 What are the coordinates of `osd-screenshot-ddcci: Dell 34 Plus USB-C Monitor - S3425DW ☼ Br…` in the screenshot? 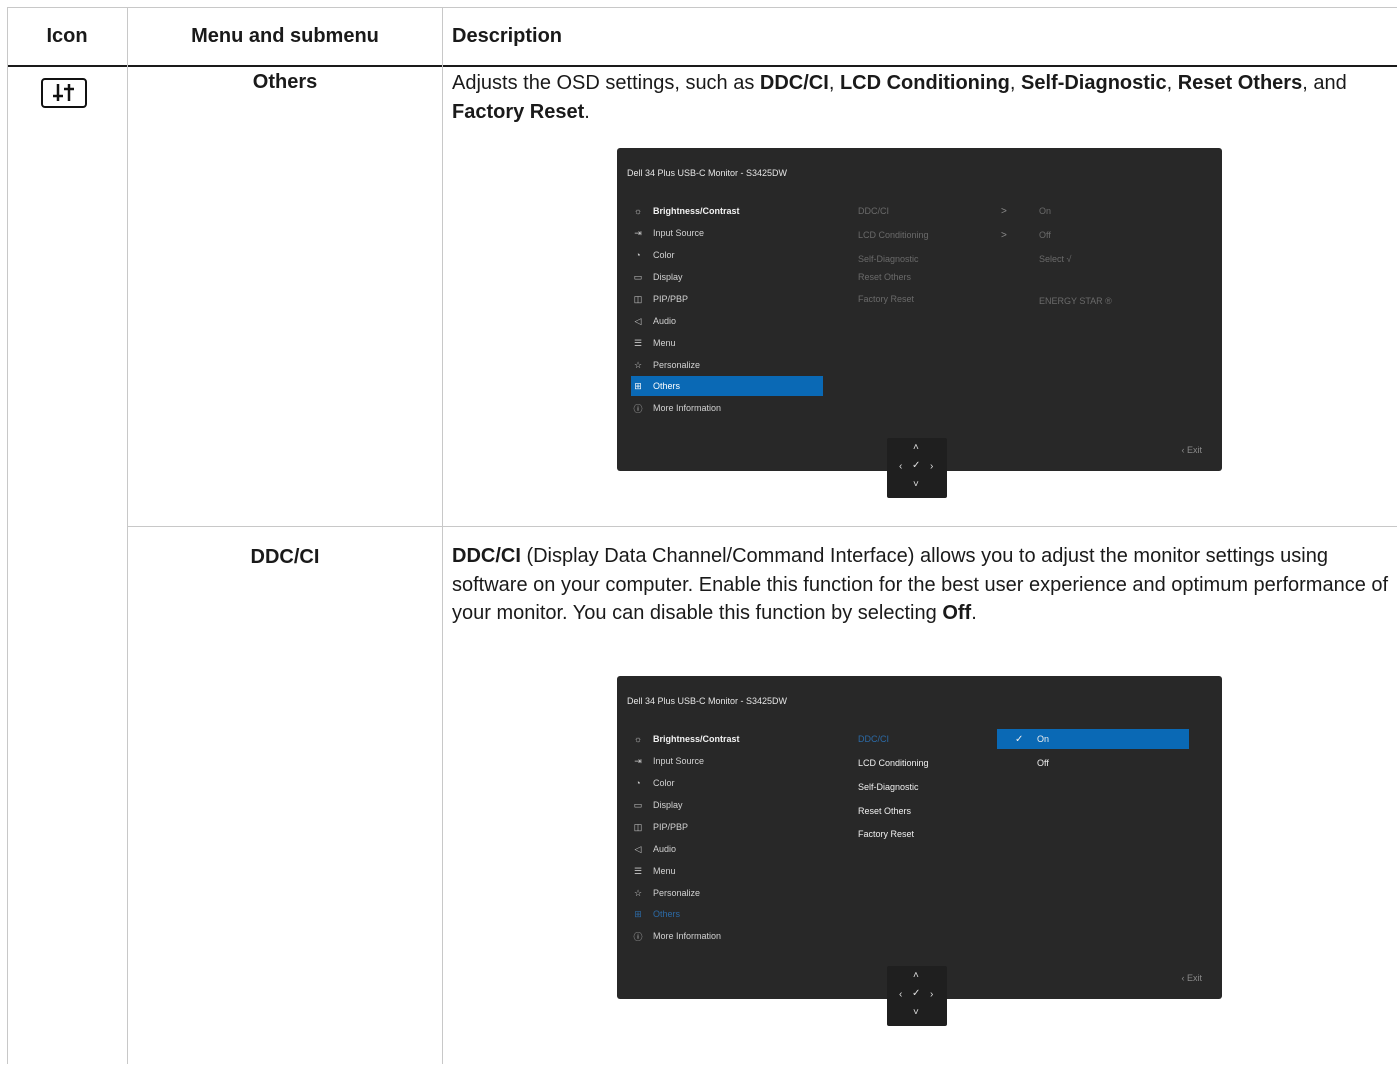 It's located at (919, 837).